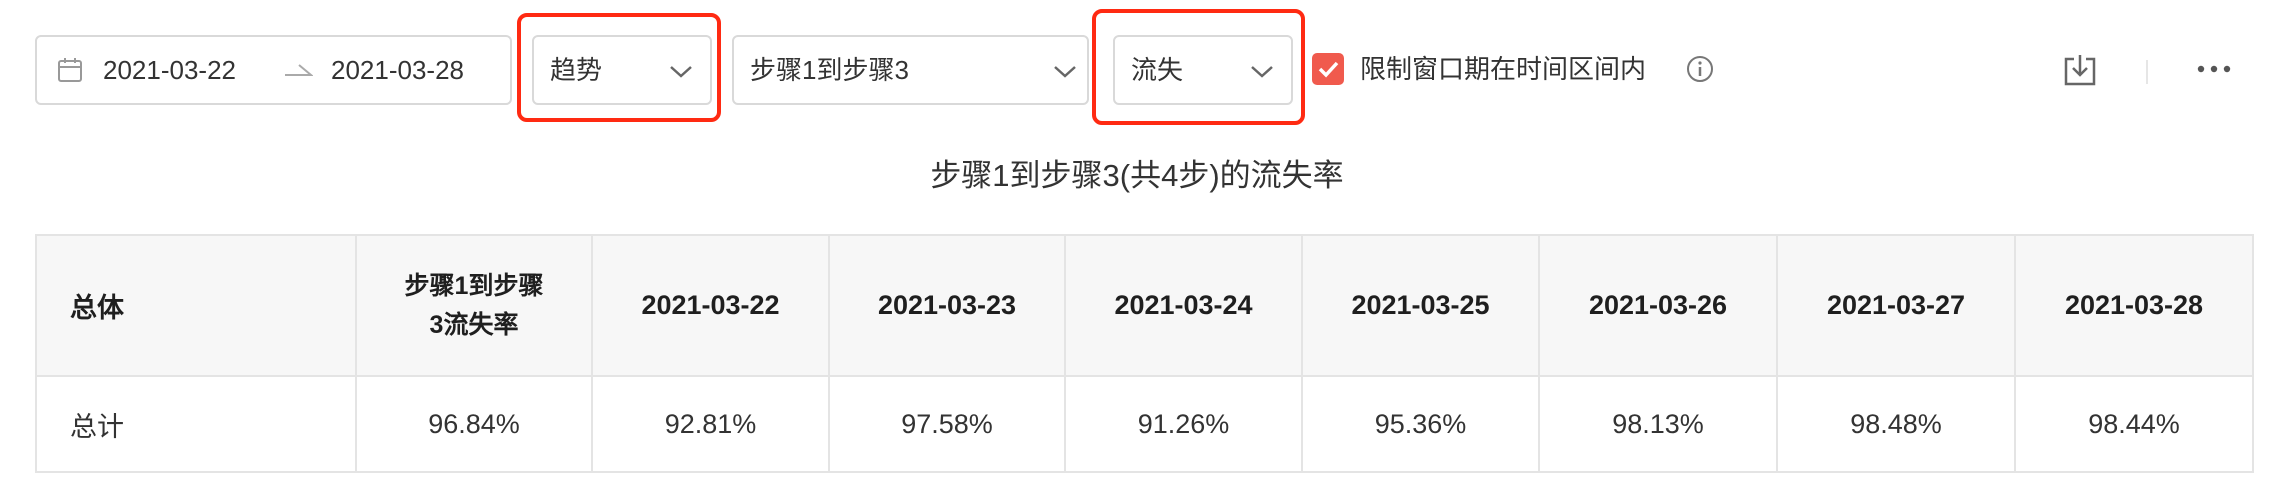 This screenshot has height=496, width=2274. I want to click on date-header: 2021-03-27, so click(1896, 305).